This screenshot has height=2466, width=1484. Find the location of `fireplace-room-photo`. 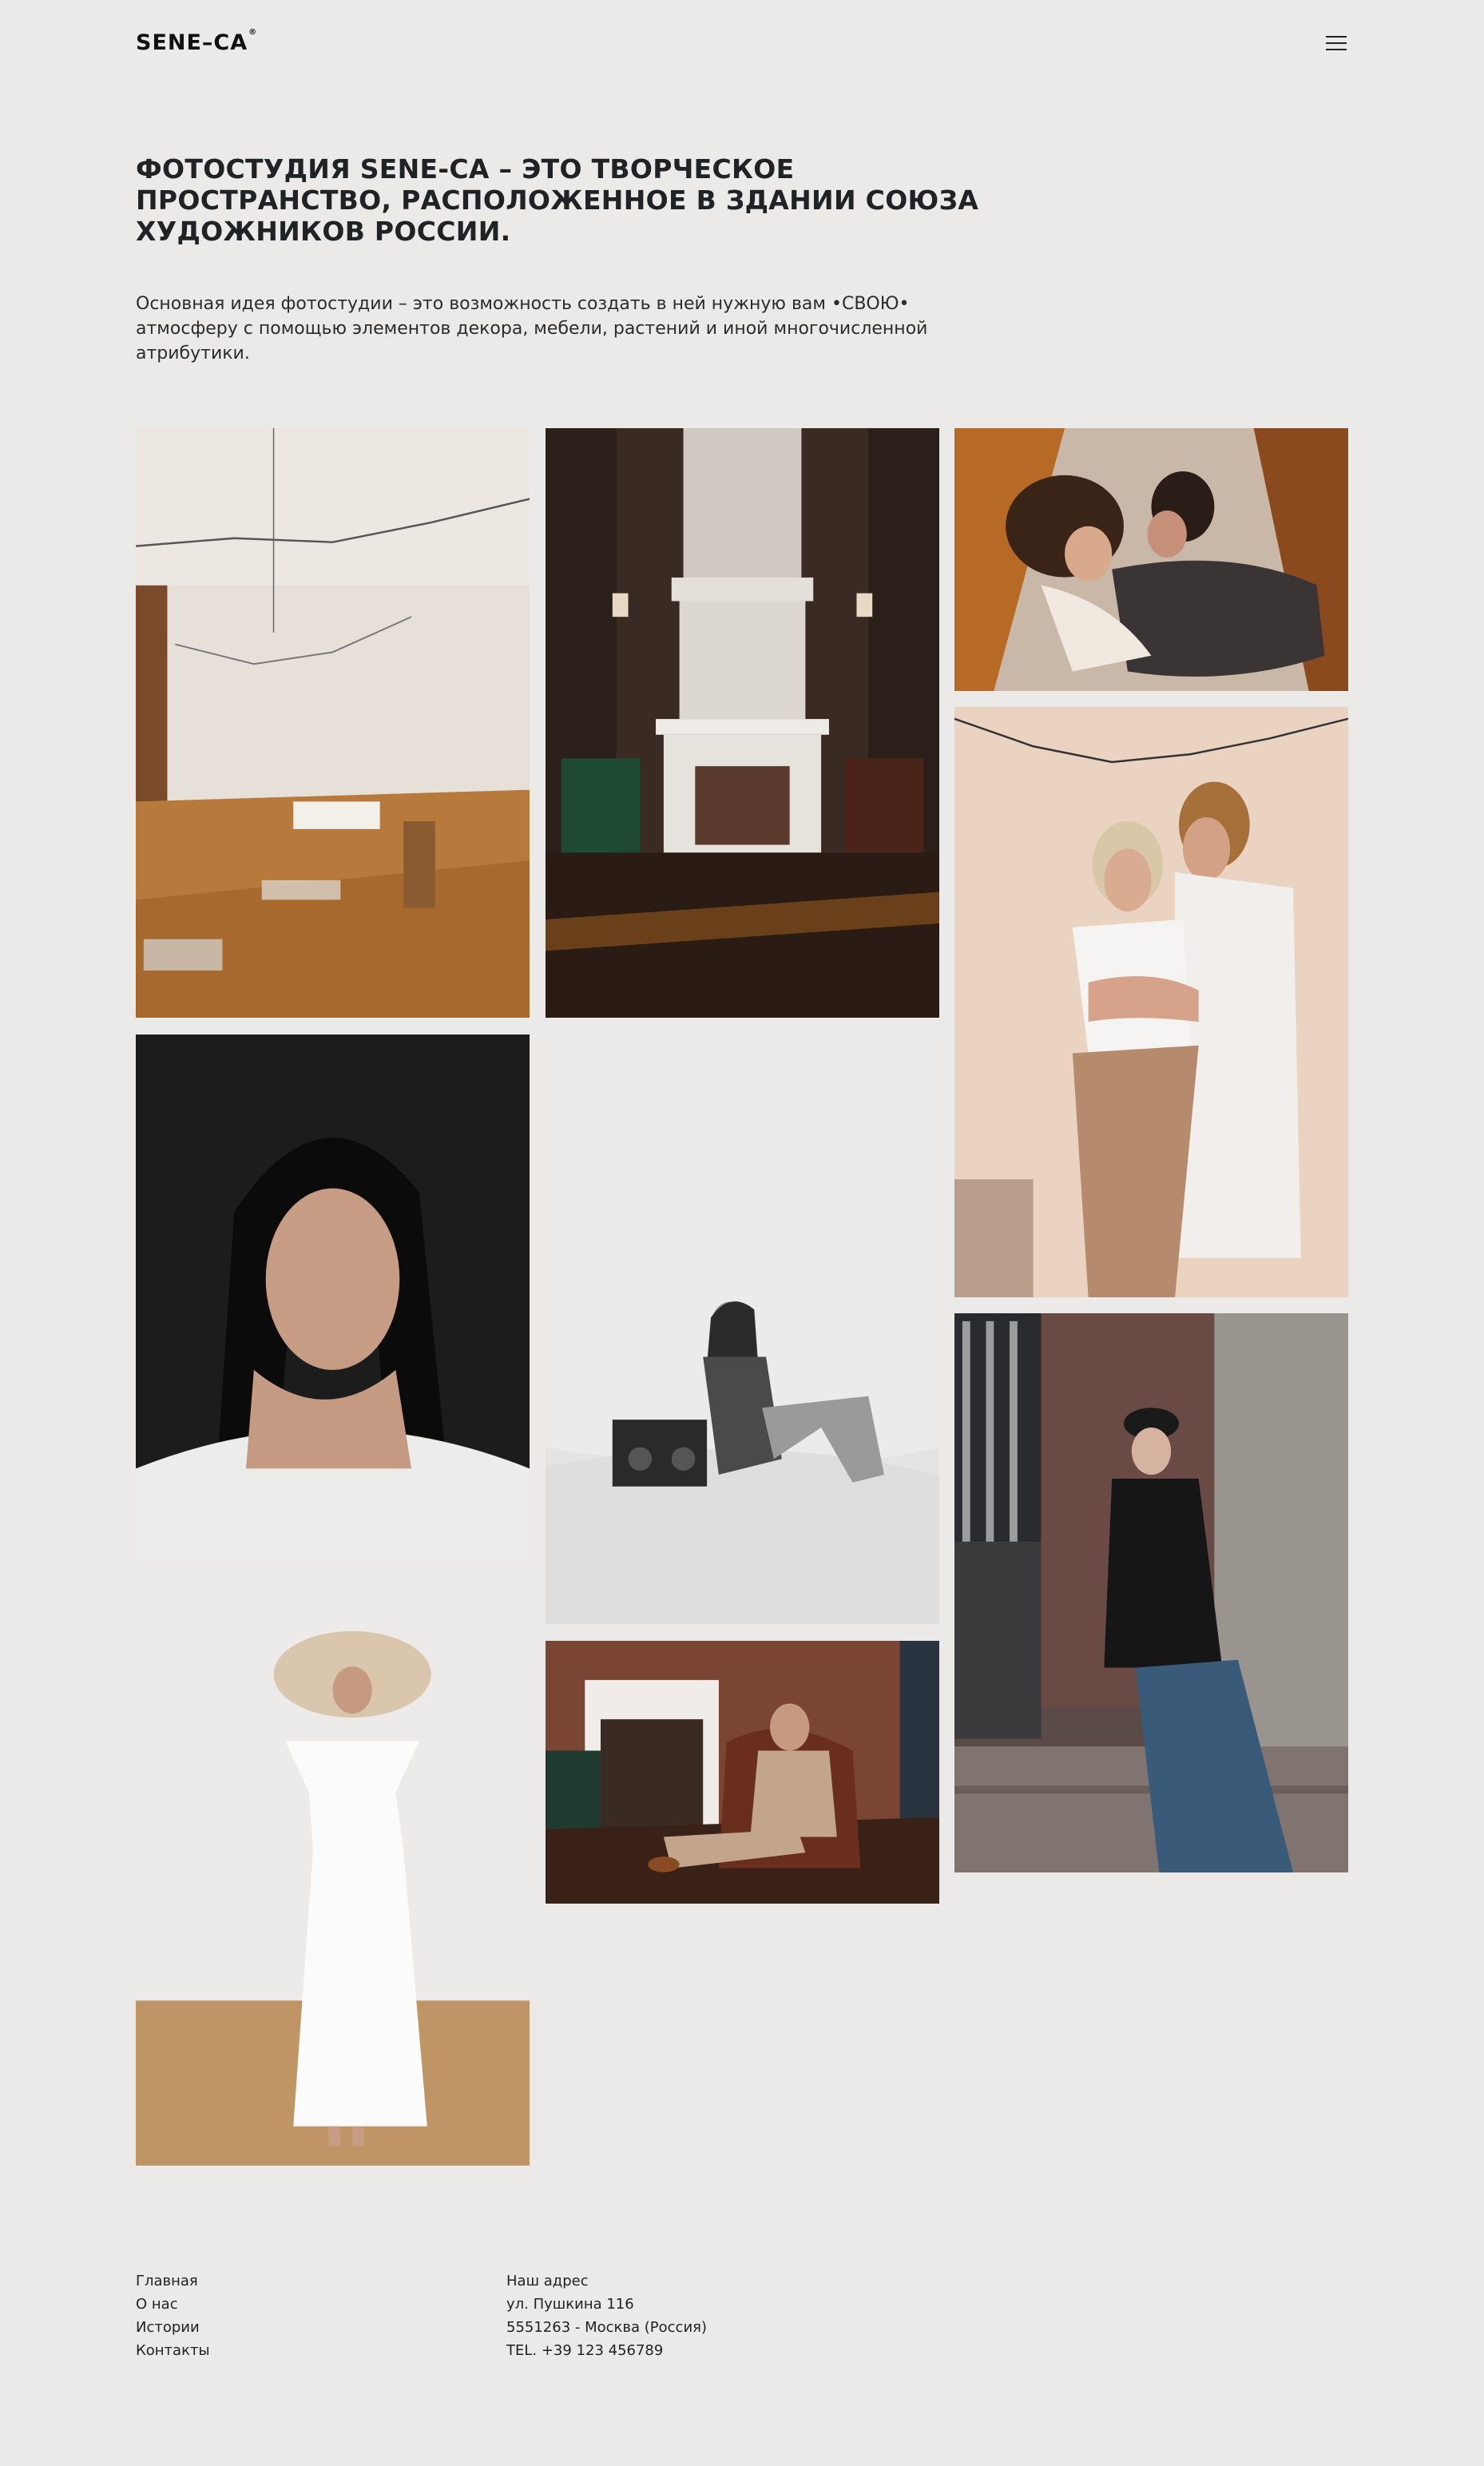

fireplace-room-photo is located at coordinates (742, 723).